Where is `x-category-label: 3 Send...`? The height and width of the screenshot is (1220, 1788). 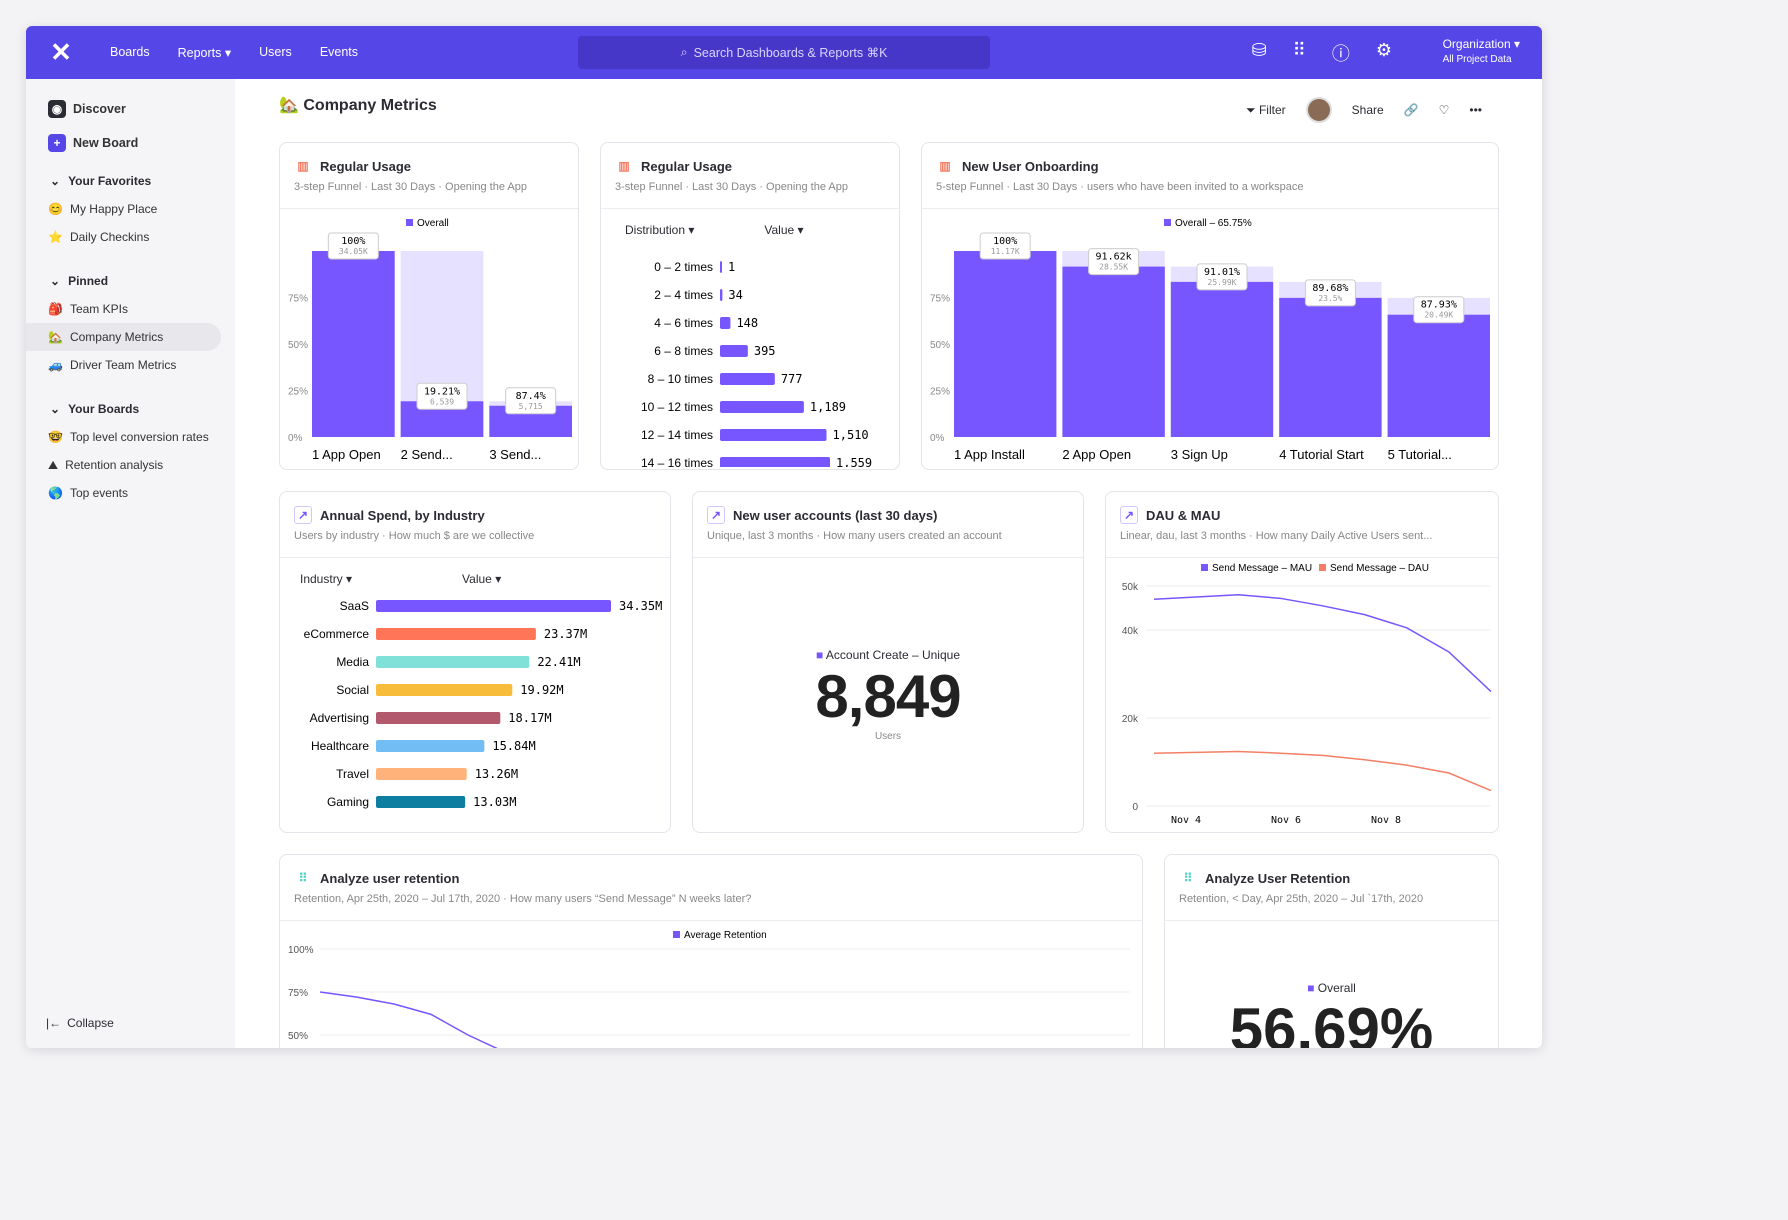 x-category-label: 3 Send... is located at coordinates (515, 454).